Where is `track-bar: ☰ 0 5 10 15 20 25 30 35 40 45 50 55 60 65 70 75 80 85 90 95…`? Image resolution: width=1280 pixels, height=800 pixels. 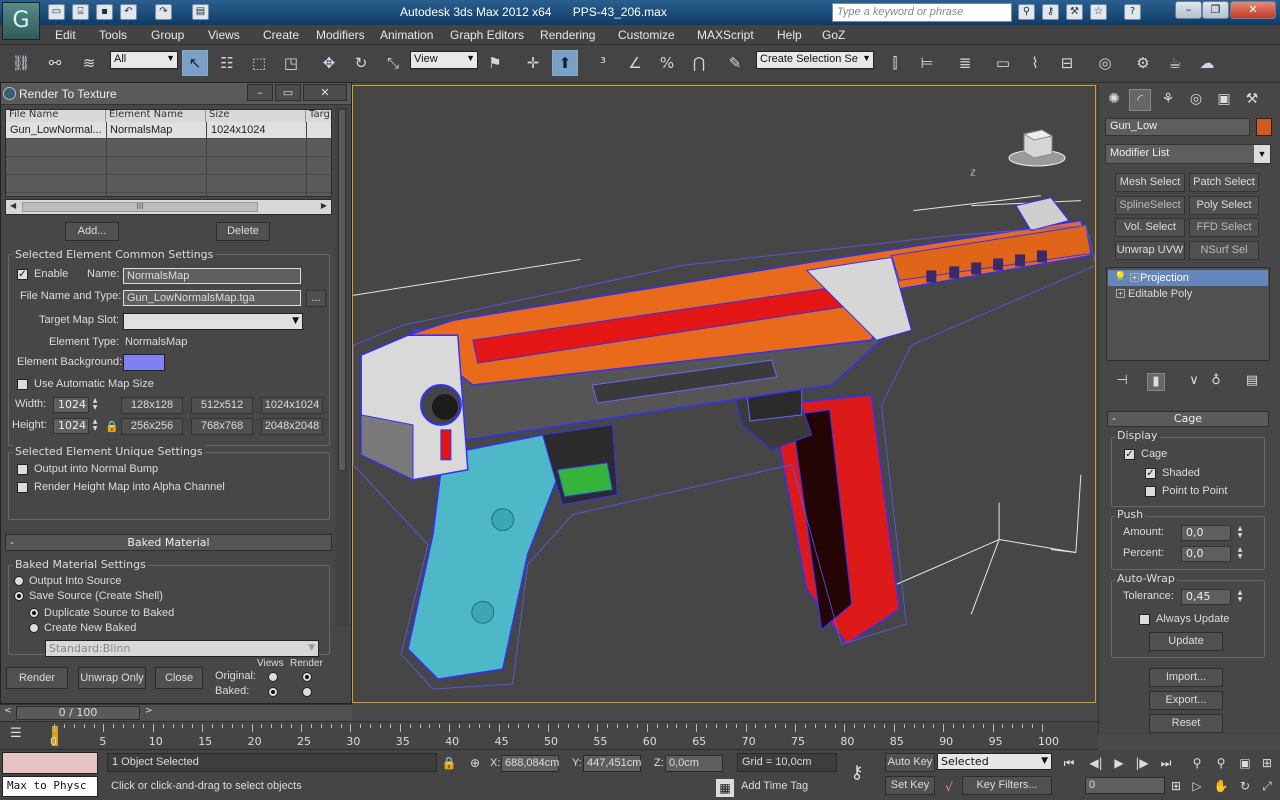 track-bar: ☰ 0 5 10 15 20 25 30 35 40 45 50 55 60 65 70 75 80 85 90 95… is located at coordinates (549, 735).